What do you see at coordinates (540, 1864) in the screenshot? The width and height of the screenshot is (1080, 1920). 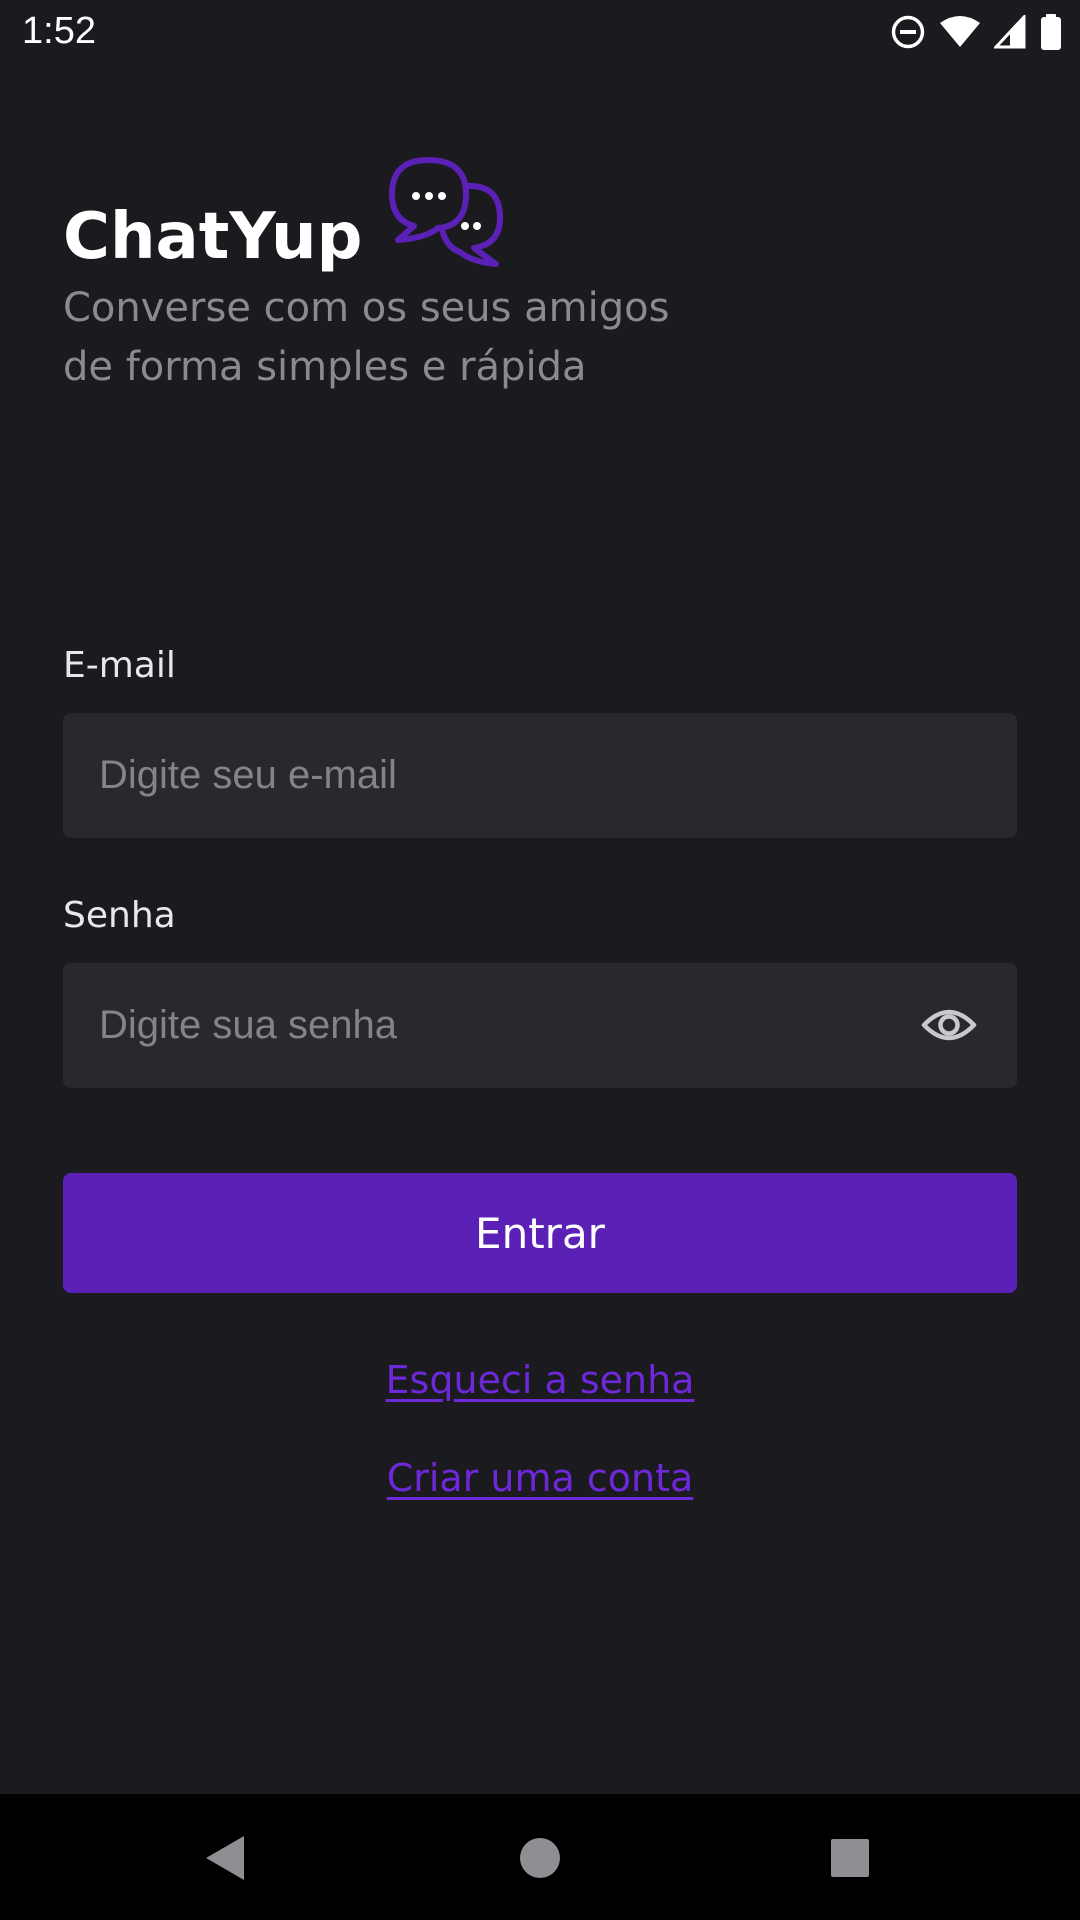 I see `home-icon` at bounding box center [540, 1864].